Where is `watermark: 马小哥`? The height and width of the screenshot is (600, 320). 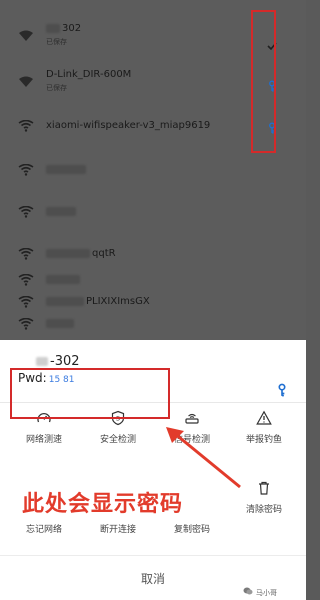 watermark: 马小哥 is located at coordinates (266, 593).